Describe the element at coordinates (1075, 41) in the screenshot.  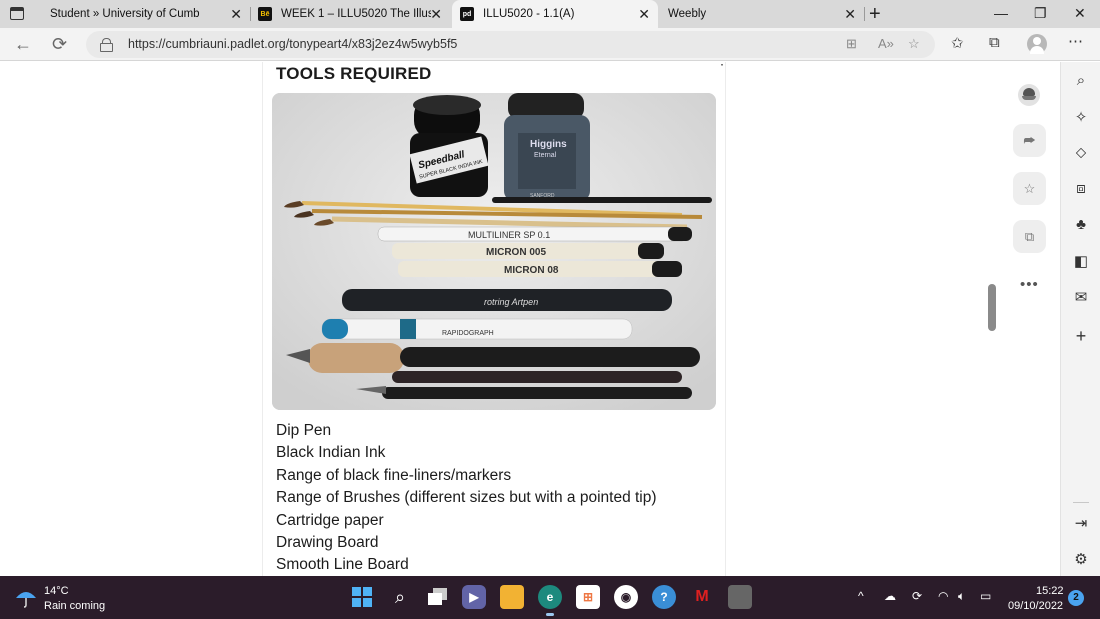
I see `settings-more-icon: ⋯` at that location.